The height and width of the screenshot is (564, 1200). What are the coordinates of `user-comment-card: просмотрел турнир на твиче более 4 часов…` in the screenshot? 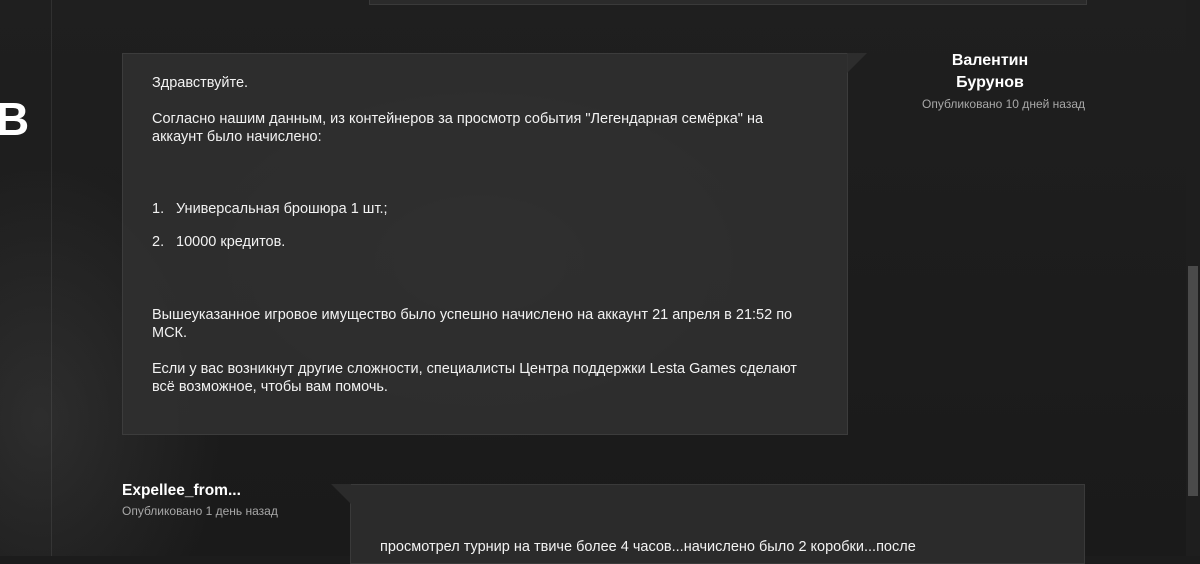 It's located at (717, 524).